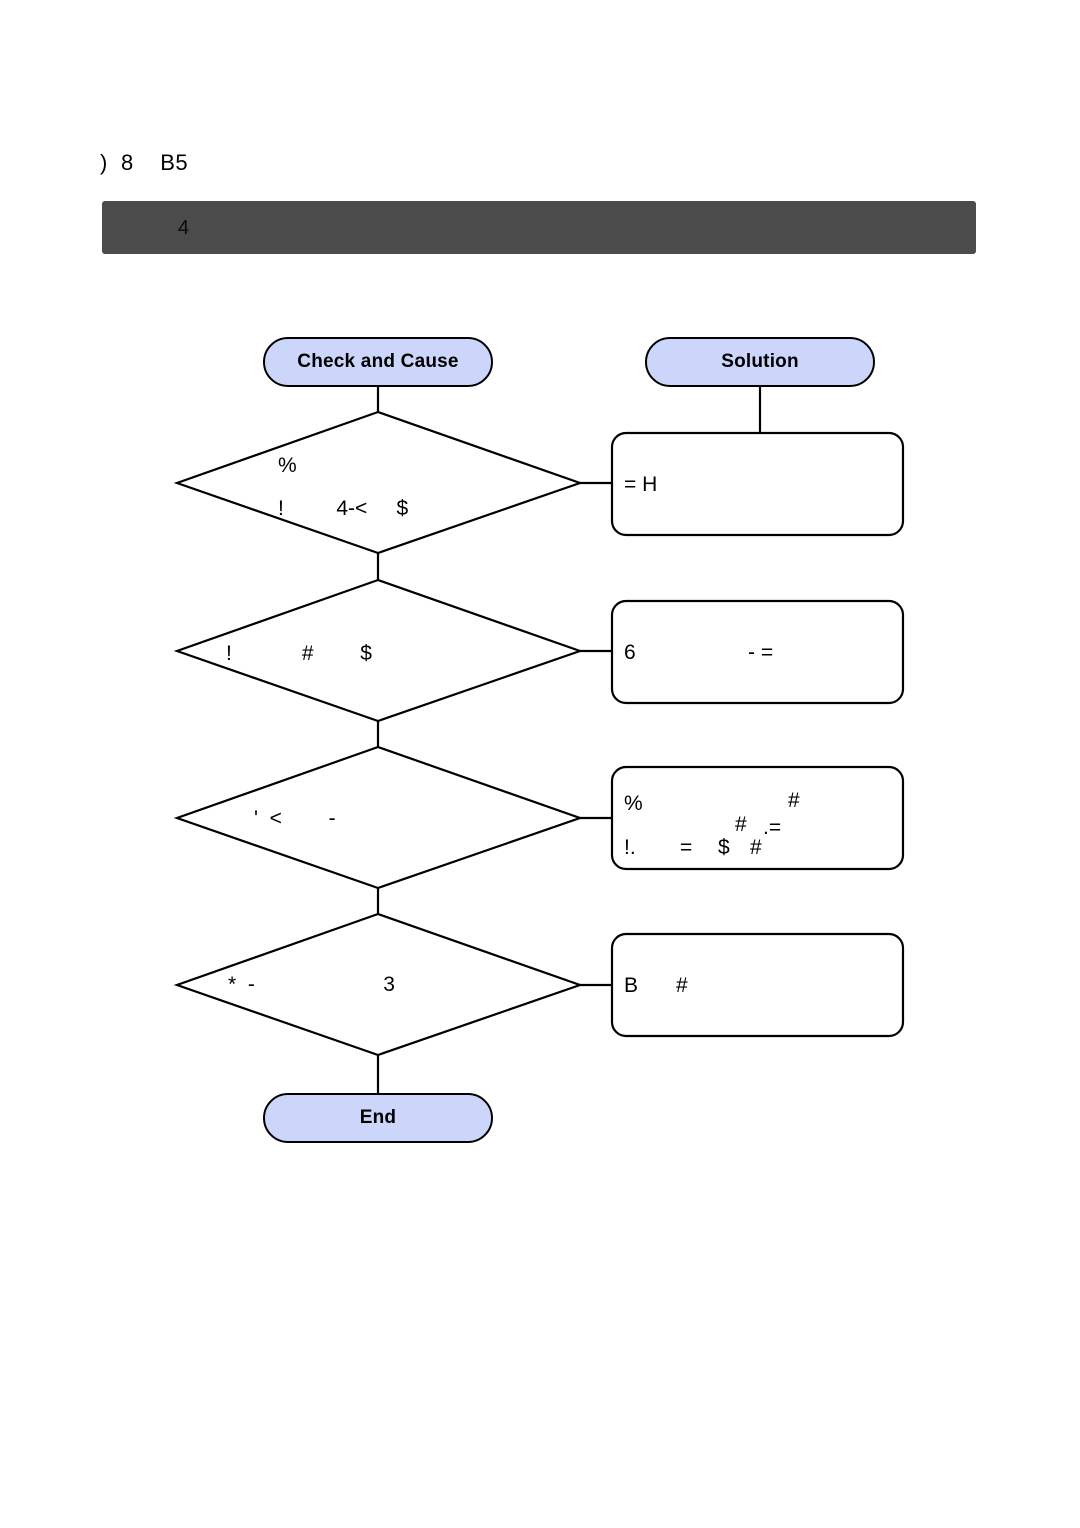  I want to click on decision-1-text-line-1: %, so click(287, 465).